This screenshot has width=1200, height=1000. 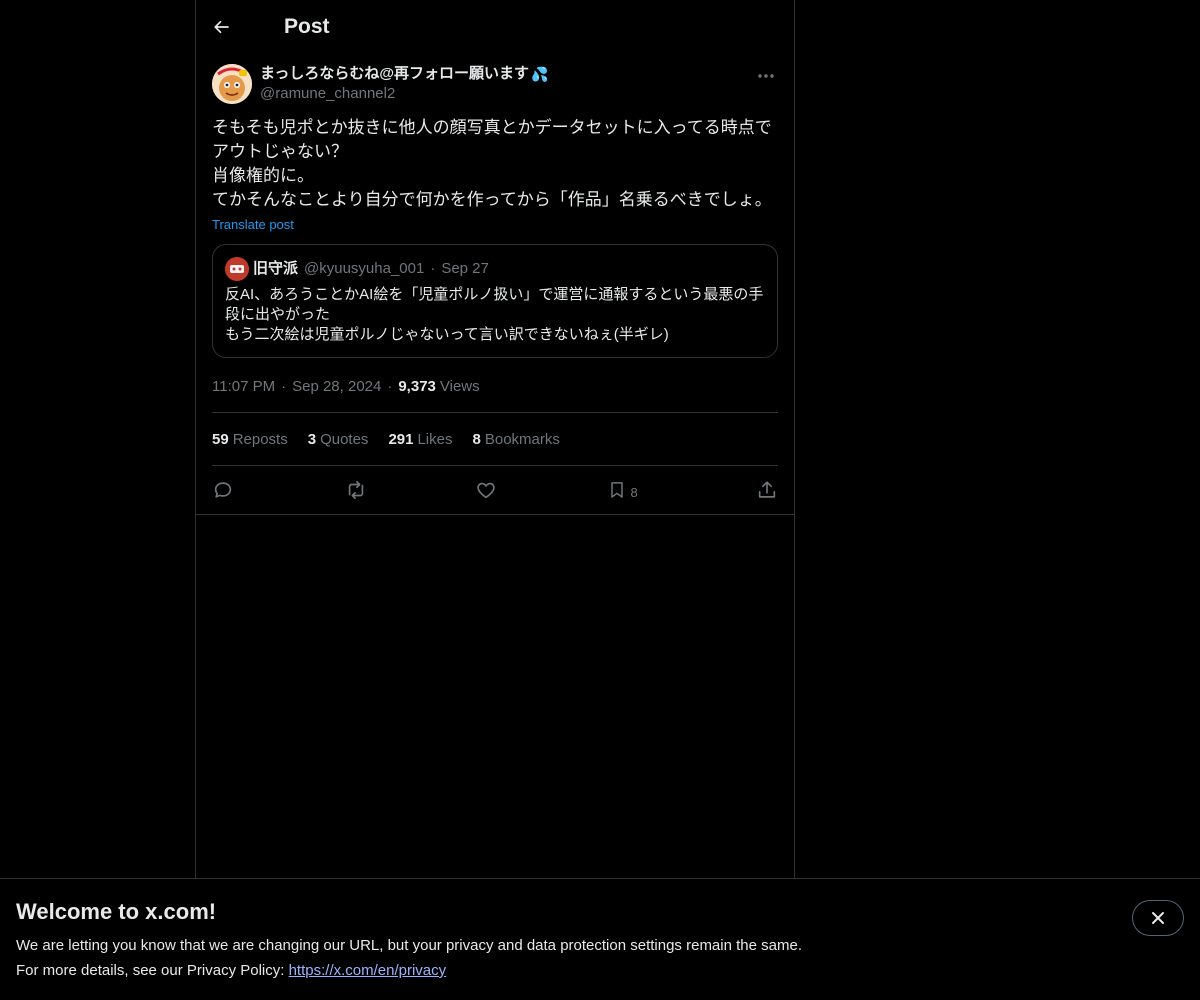 I want to click on quotes-label: Quotes, so click(x=344, y=439).